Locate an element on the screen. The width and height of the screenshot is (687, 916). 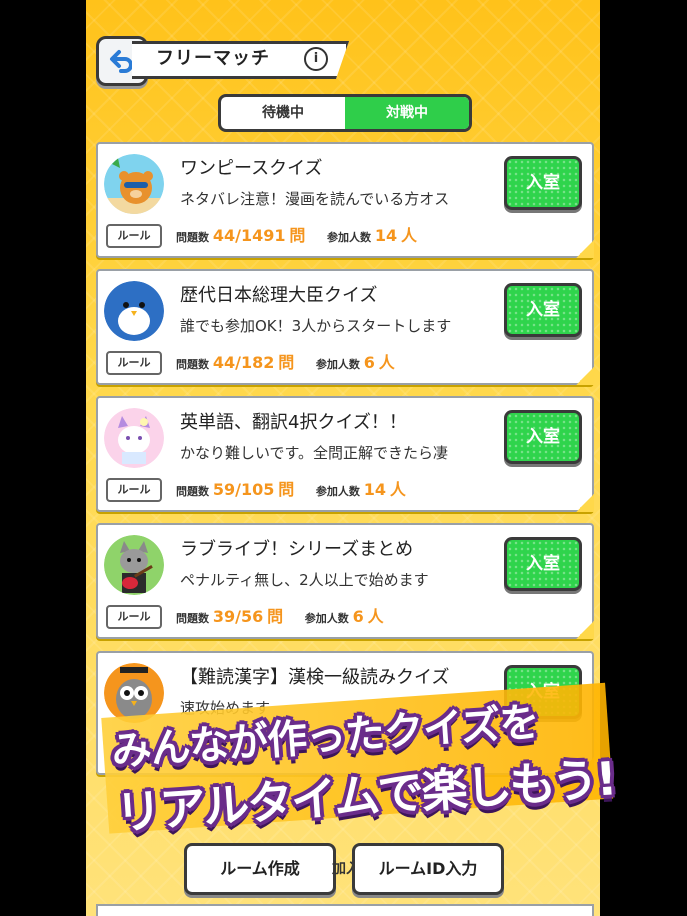
status-tabs: 待機中 対戦中 is located at coordinates (345, 113).